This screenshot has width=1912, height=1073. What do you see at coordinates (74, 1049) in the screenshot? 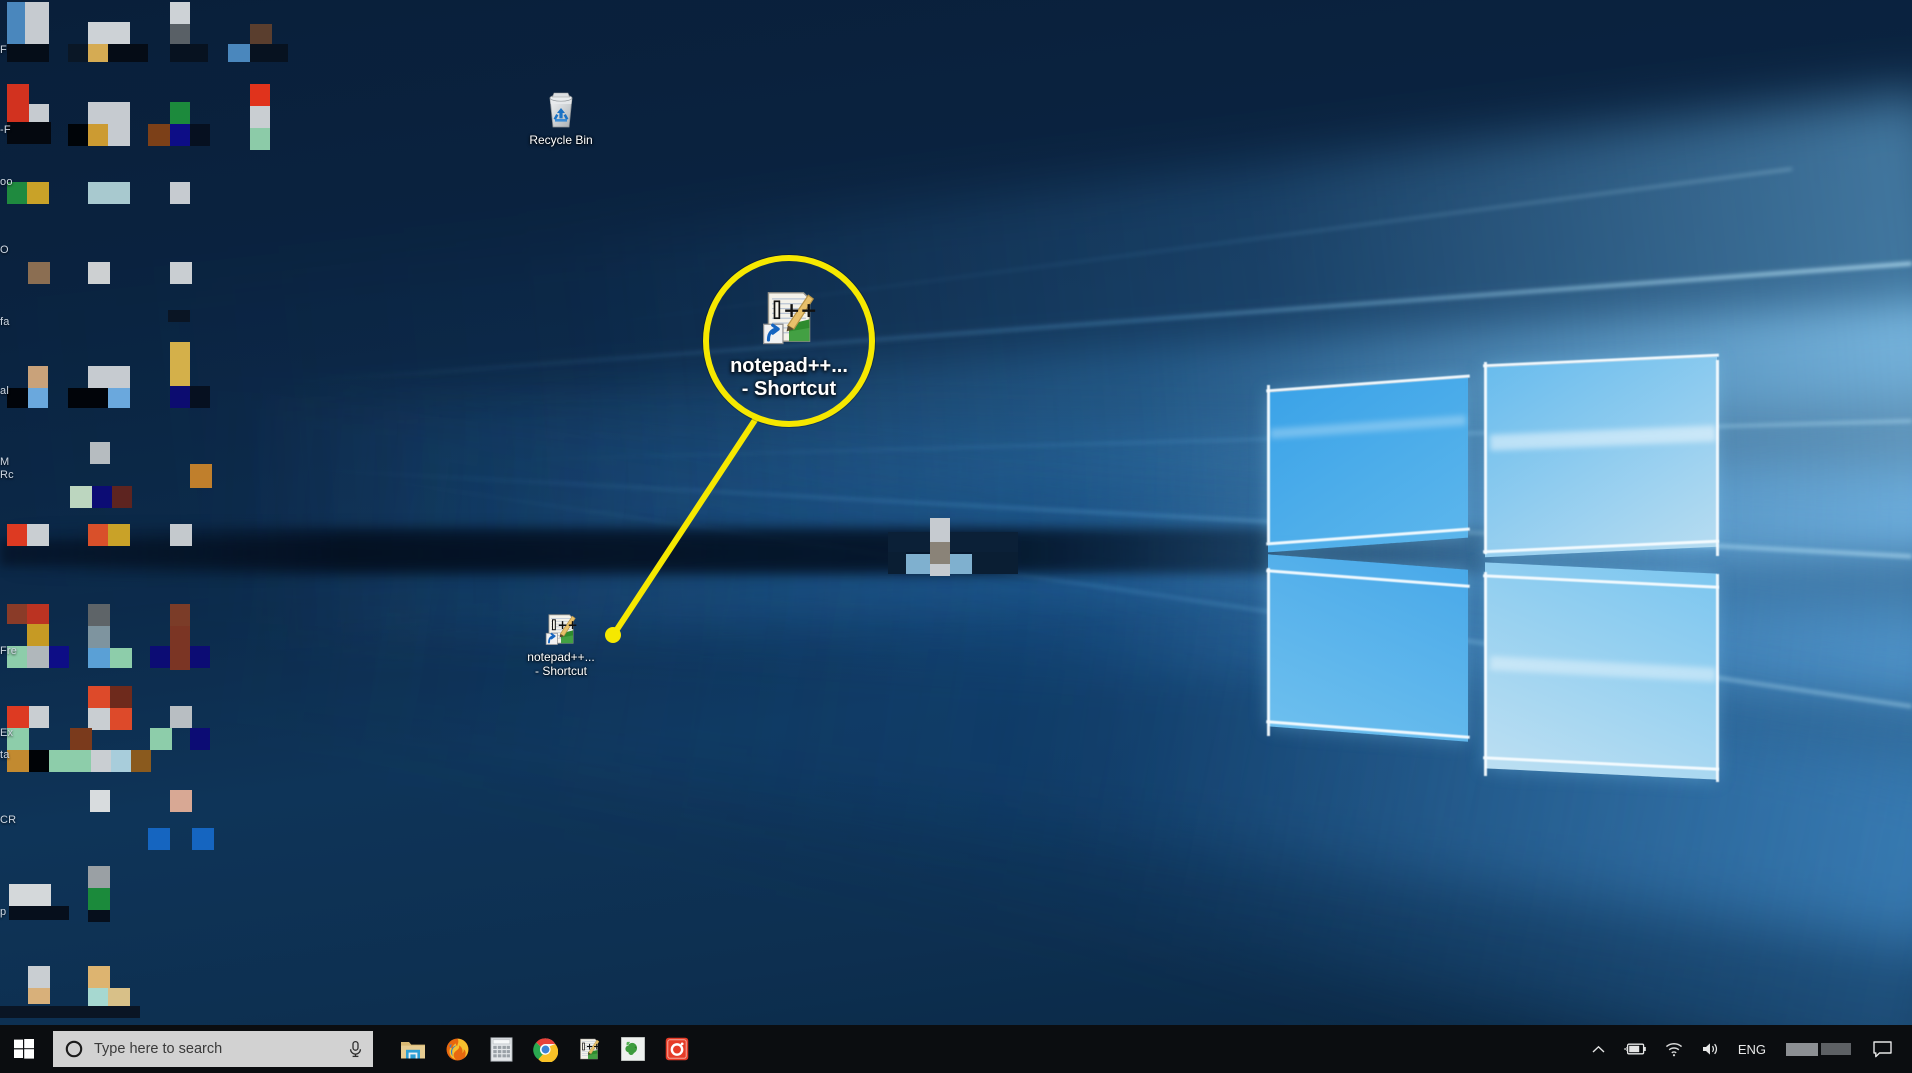
I see `cortana-circle-icon` at bounding box center [74, 1049].